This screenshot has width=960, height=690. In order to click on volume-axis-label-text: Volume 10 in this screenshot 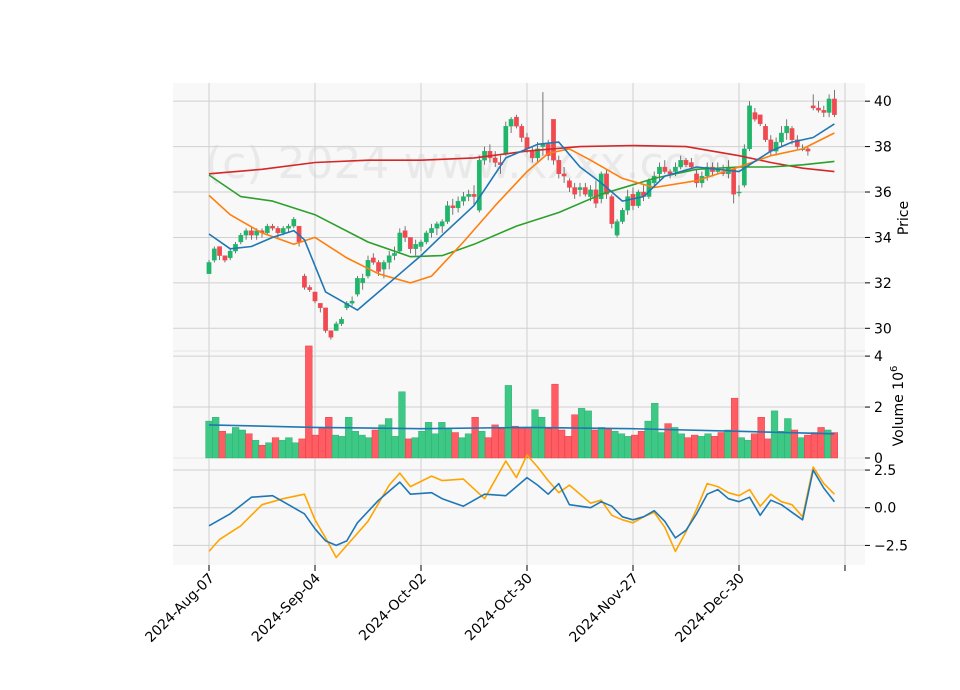, I will do `click(899, 409)`.